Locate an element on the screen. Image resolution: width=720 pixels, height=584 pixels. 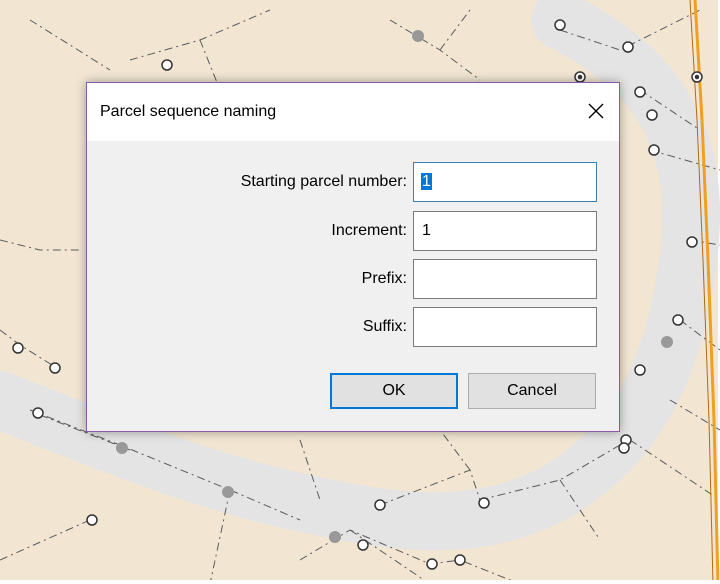
close-button is located at coordinates (596, 111).